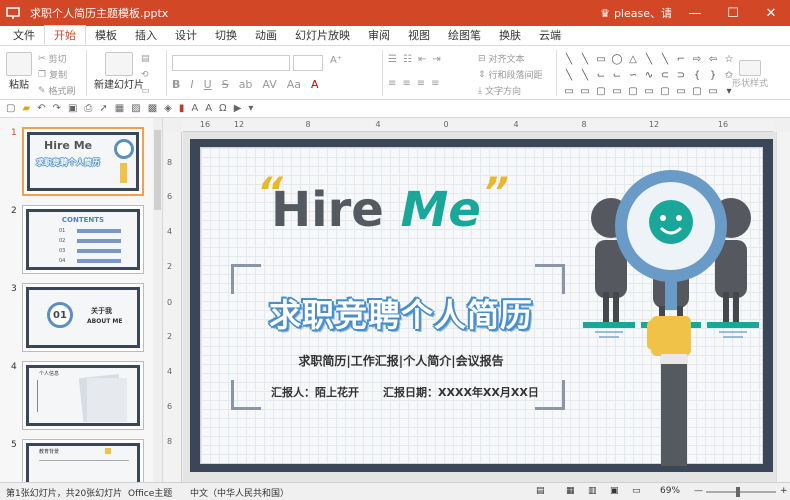 This screenshot has width=790, height=500. Describe the element at coordinates (250, 108) in the screenshot. I see `more-icon: ▾` at that location.